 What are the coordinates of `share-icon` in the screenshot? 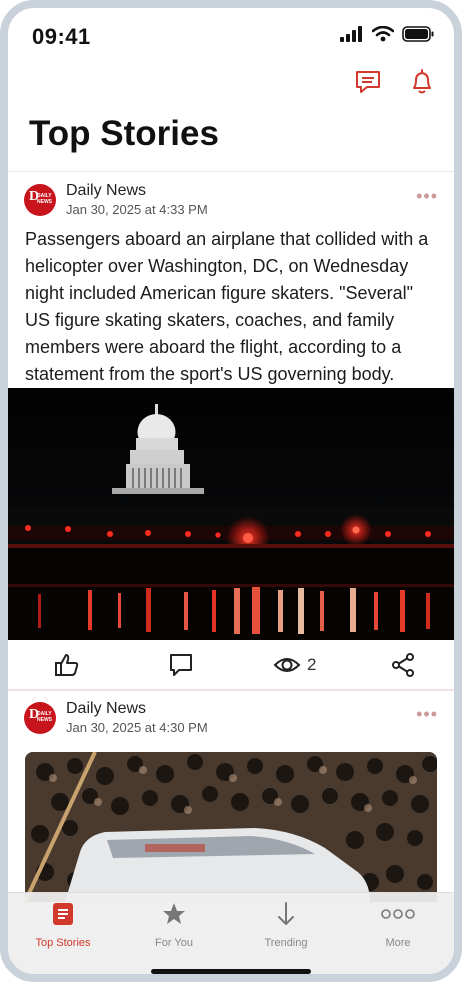 It's located at (403, 665).